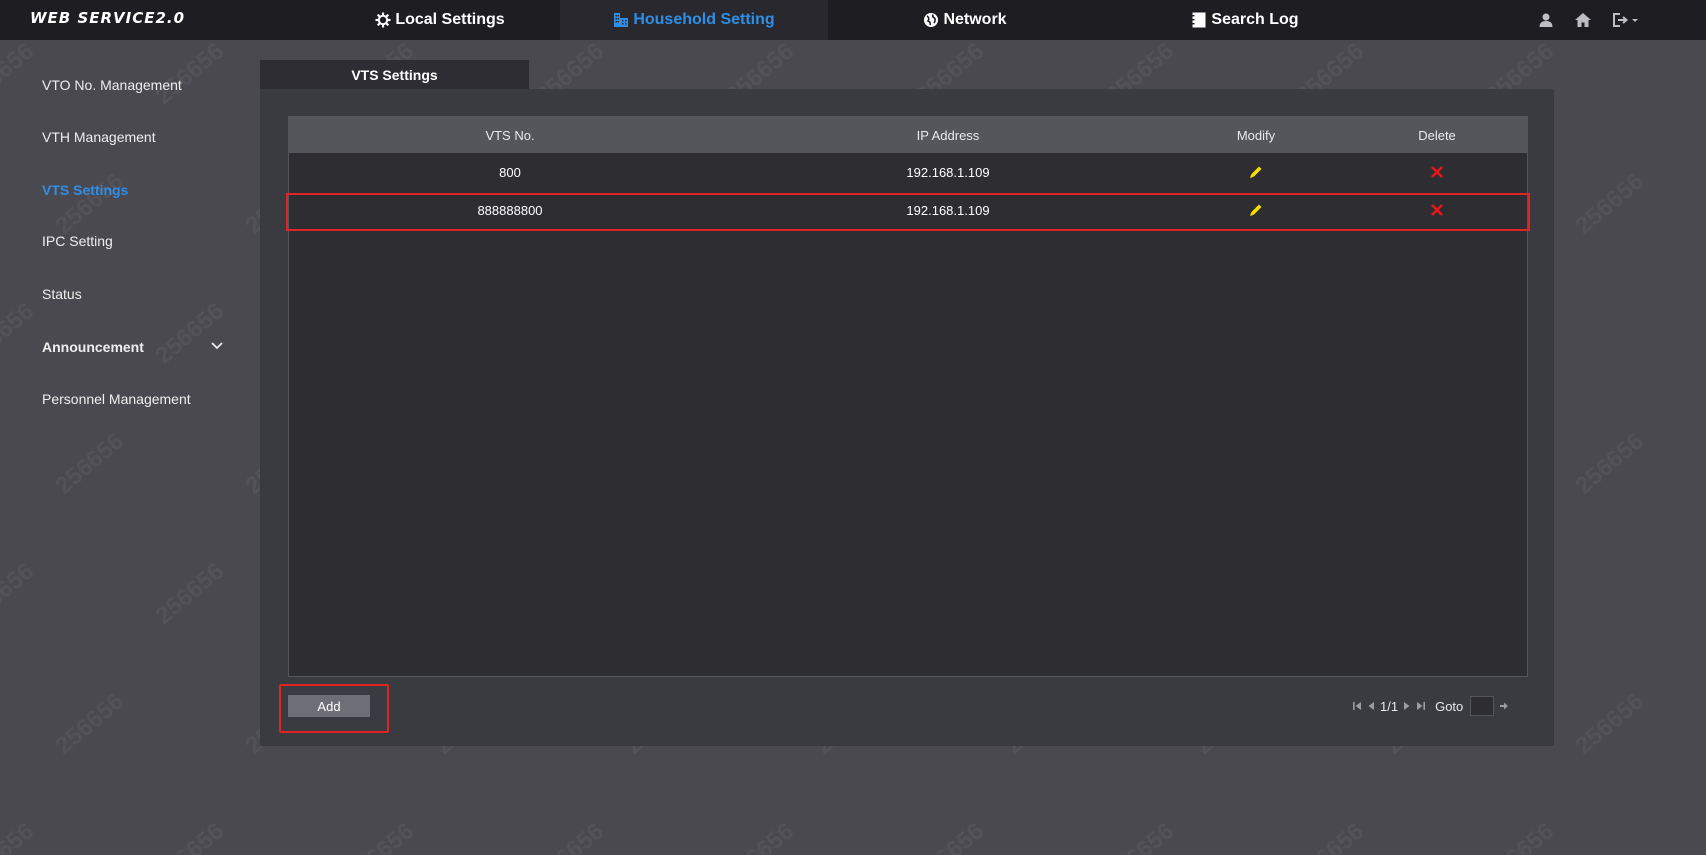 This screenshot has height=855, width=1706. What do you see at coordinates (1430, 706) in the screenshot?
I see `pagination: 1/1 Goto` at bounding box center [1430, 706].